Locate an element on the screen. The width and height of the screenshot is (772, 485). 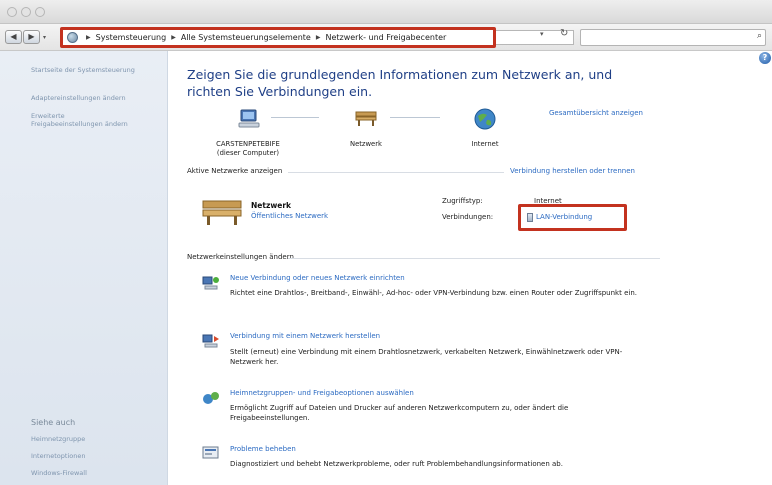
sidebar-item-windows-firewall: Windows-Firewall is located at coordinates (59, 473).